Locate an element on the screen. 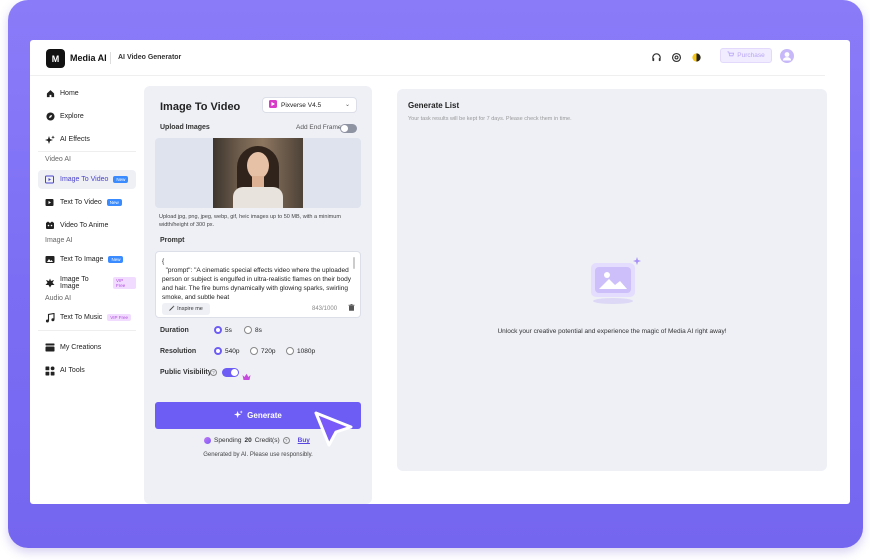  purchase-label: Purchase is located at coordinates (751, 55).